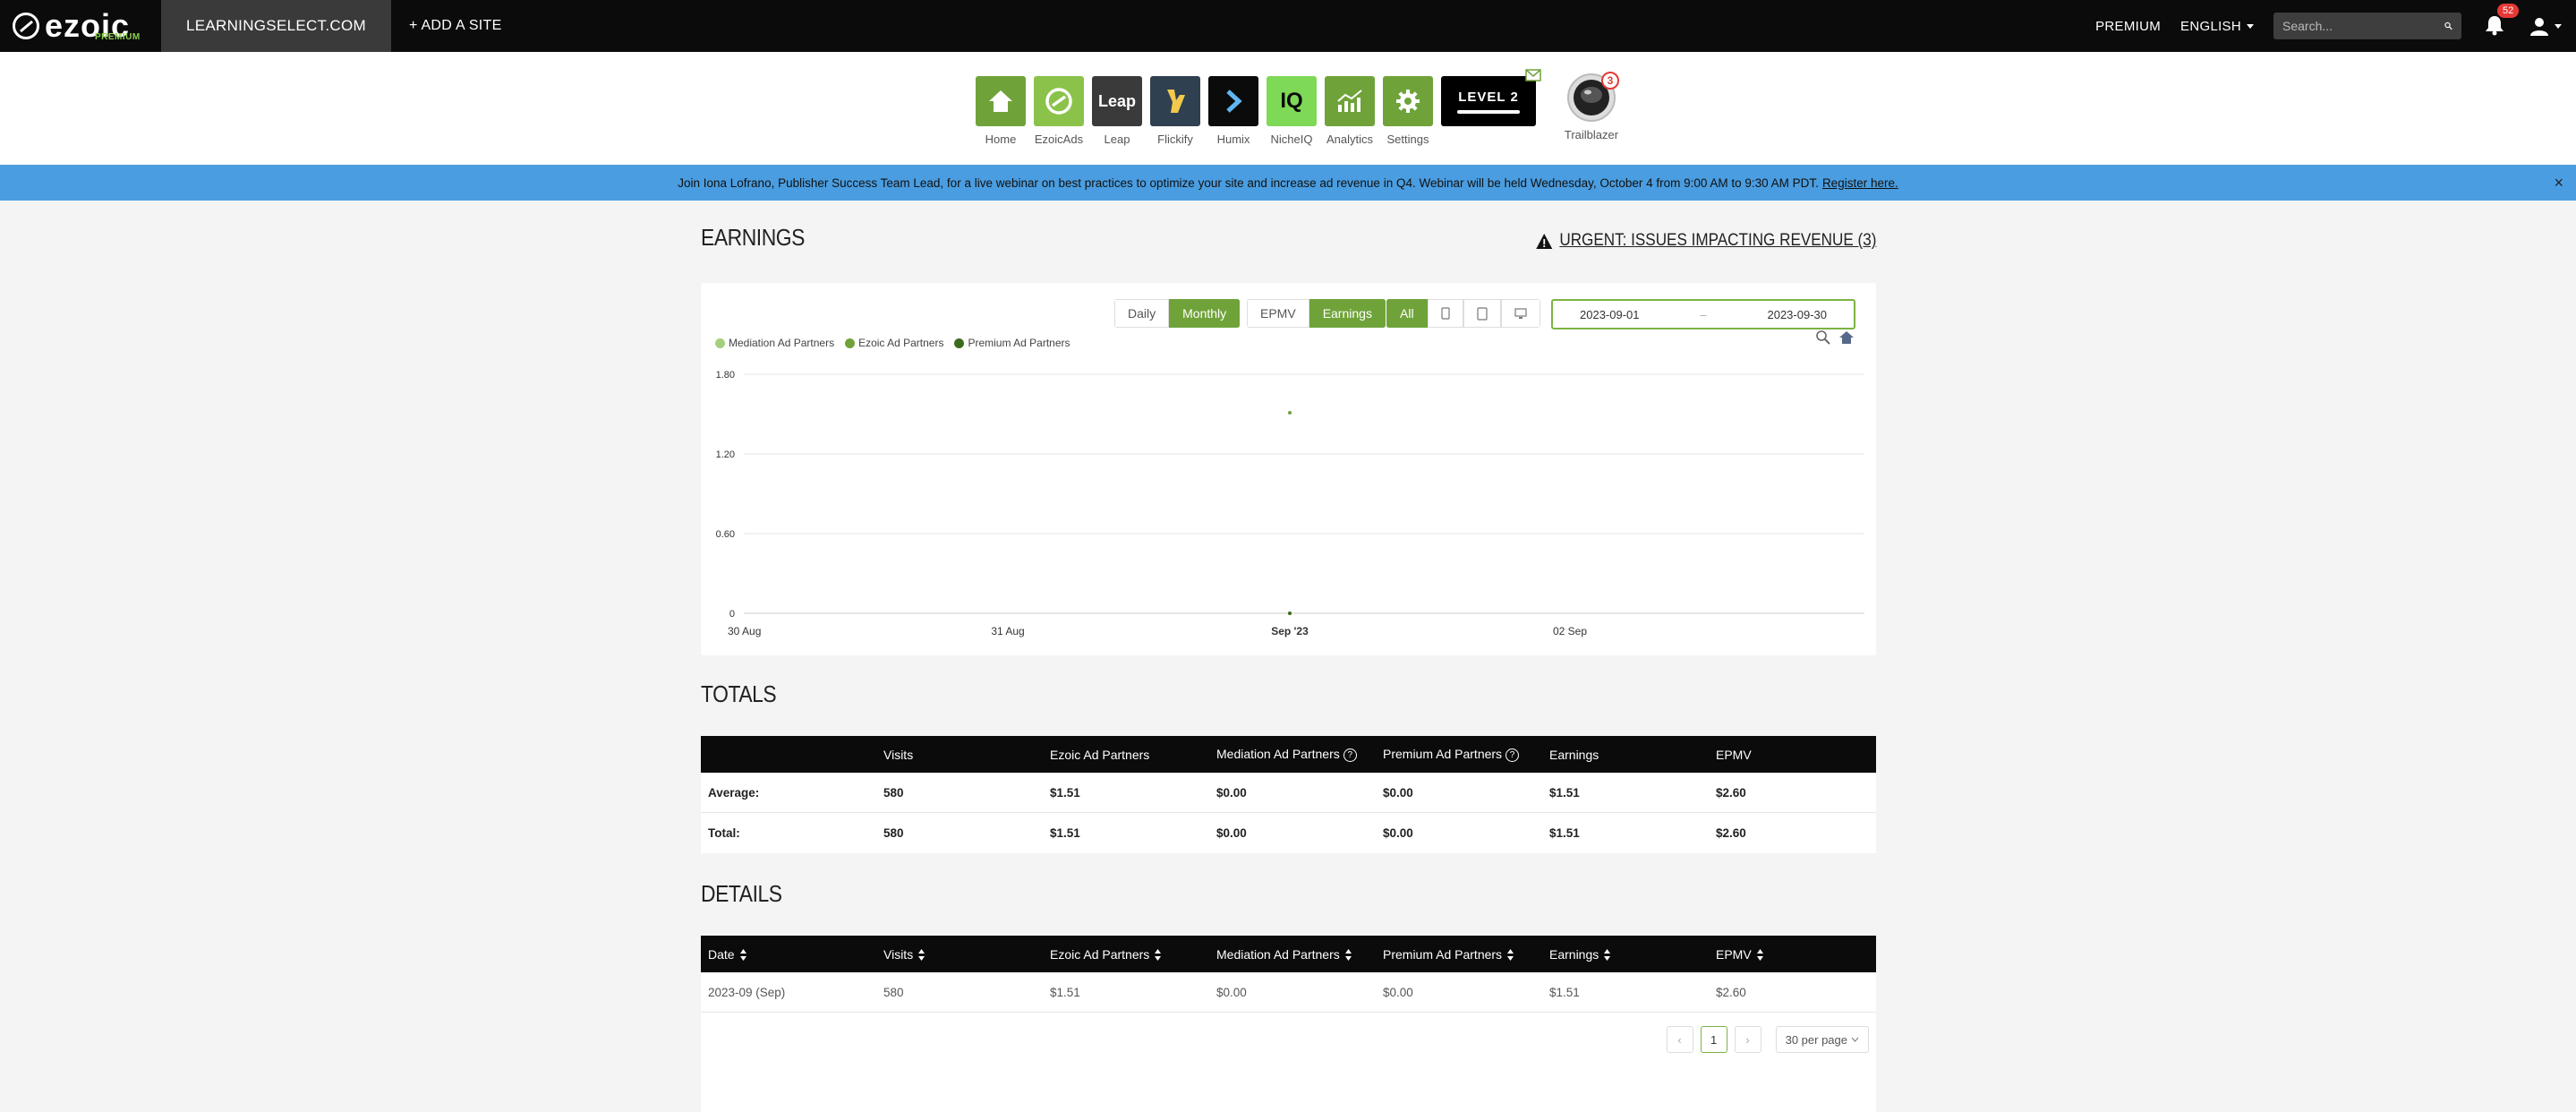 Image resolution: width=2576 pixels, height=1112 pixels. I want to click on x-tick-label: 31 Aug, so click(1007, 631).